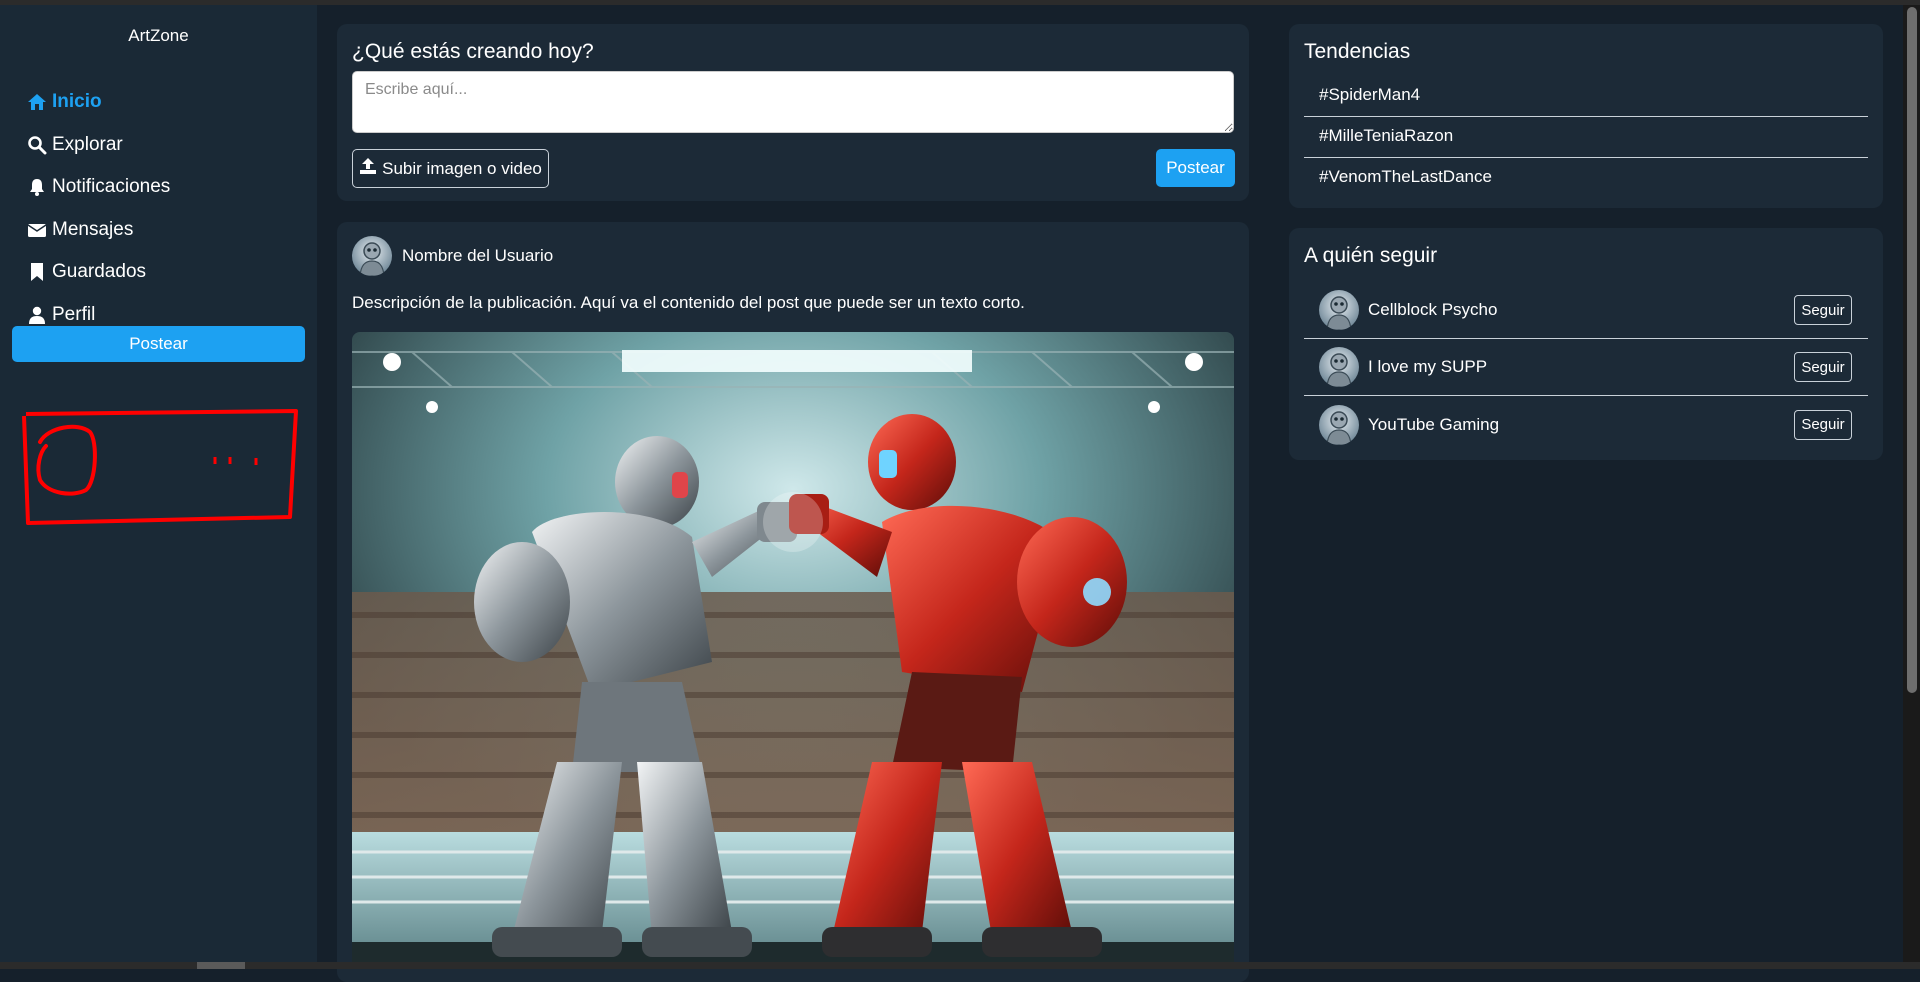 The width and height of the screenshot is (1920, 982). I want to click on post-header: Nombre del Usuario, so click(452, 256).